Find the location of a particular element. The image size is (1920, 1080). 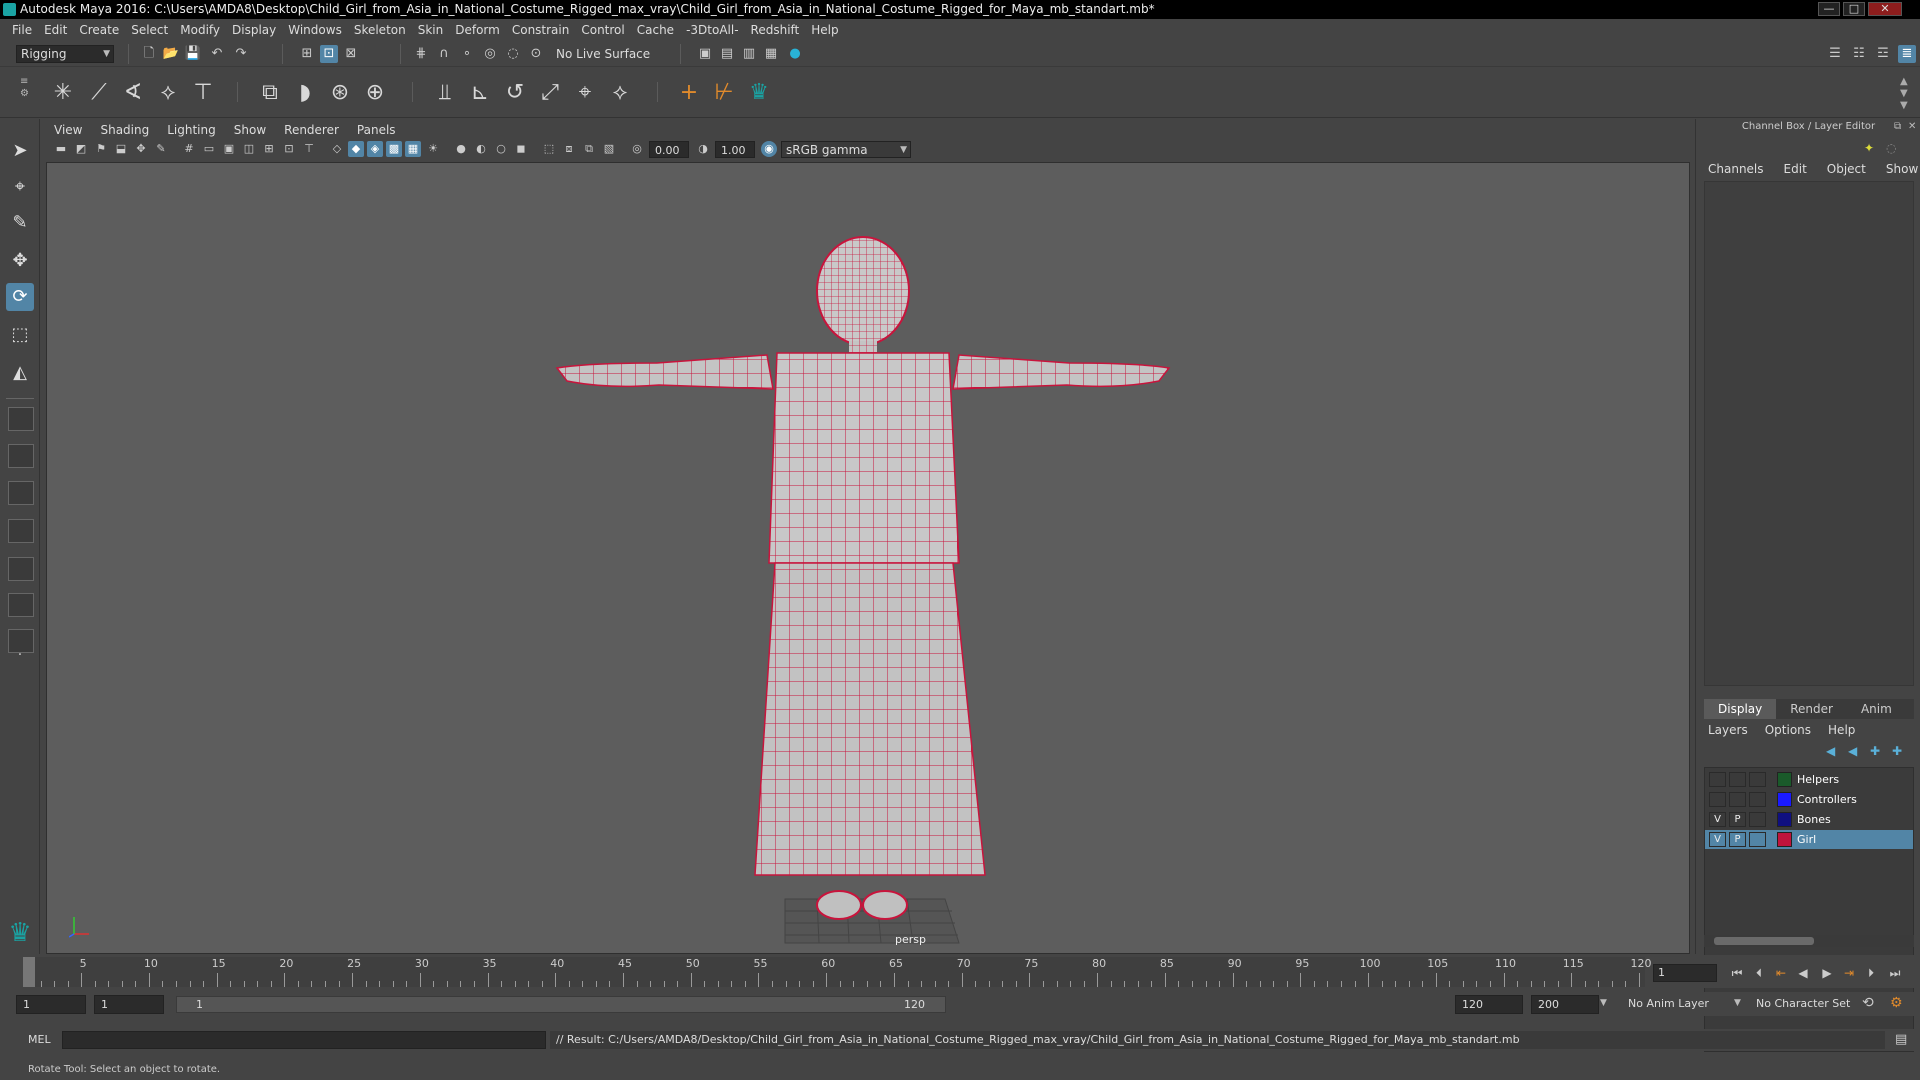

move-layer-down-icon: ◀ is located at coordinates (1852, 751).